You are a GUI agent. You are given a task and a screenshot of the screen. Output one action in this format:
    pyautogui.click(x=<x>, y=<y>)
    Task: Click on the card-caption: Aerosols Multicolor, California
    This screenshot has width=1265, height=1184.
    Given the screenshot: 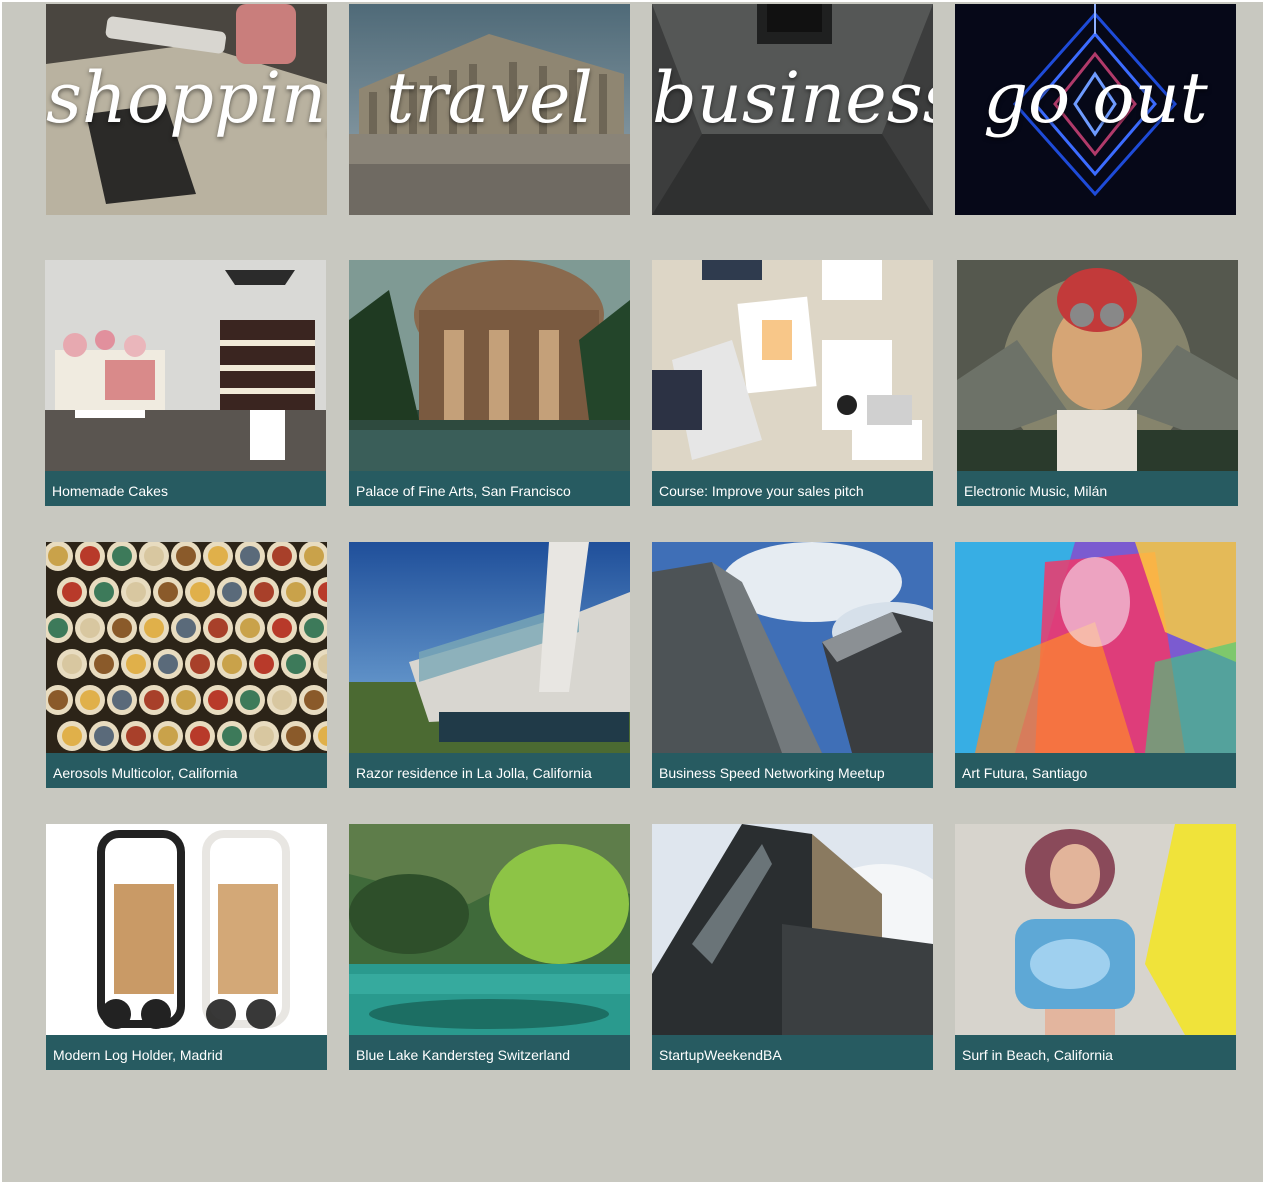 What is the action you would take?
    pyautogui.click(x=145, y=773)
    